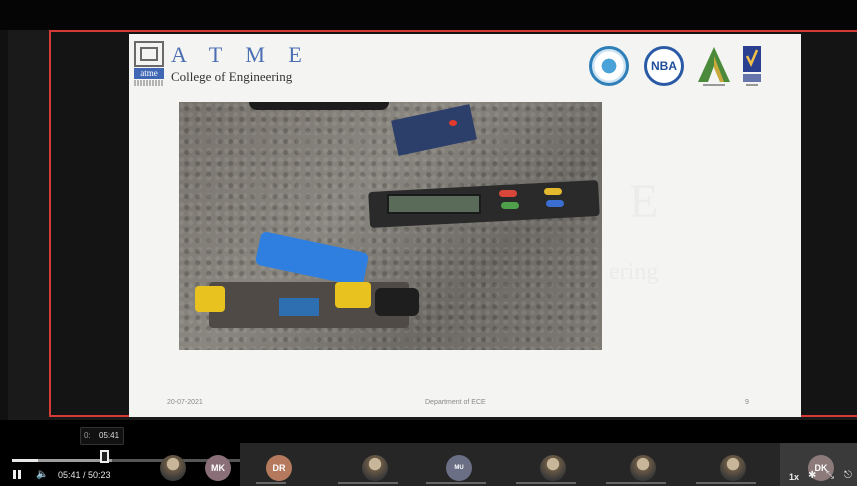 This screenshot has height=486, width=857. What do you see at coordinates (664, 66) in the screenshot?
I see `nba-badge: NBA` at bounding box center [664, 66].